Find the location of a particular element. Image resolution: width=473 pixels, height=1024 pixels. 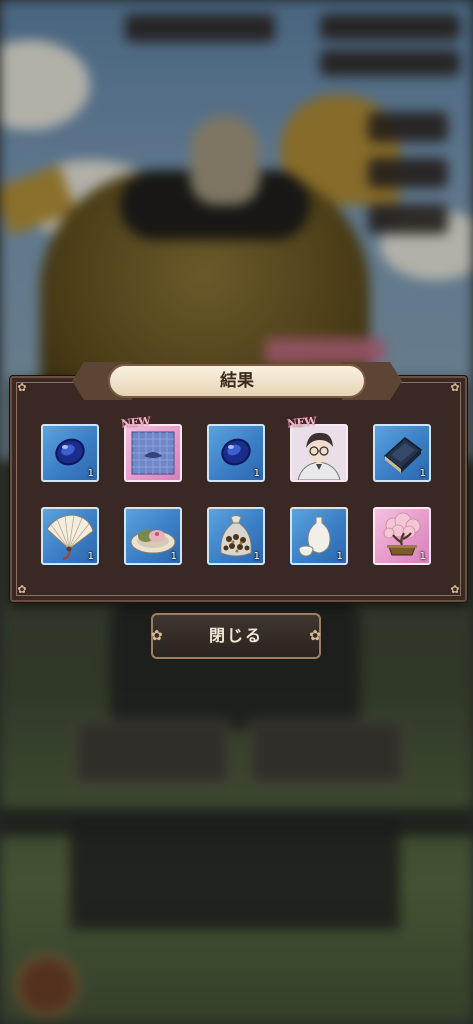

dialog-title: 結果 is located at coordinates (237, 381).